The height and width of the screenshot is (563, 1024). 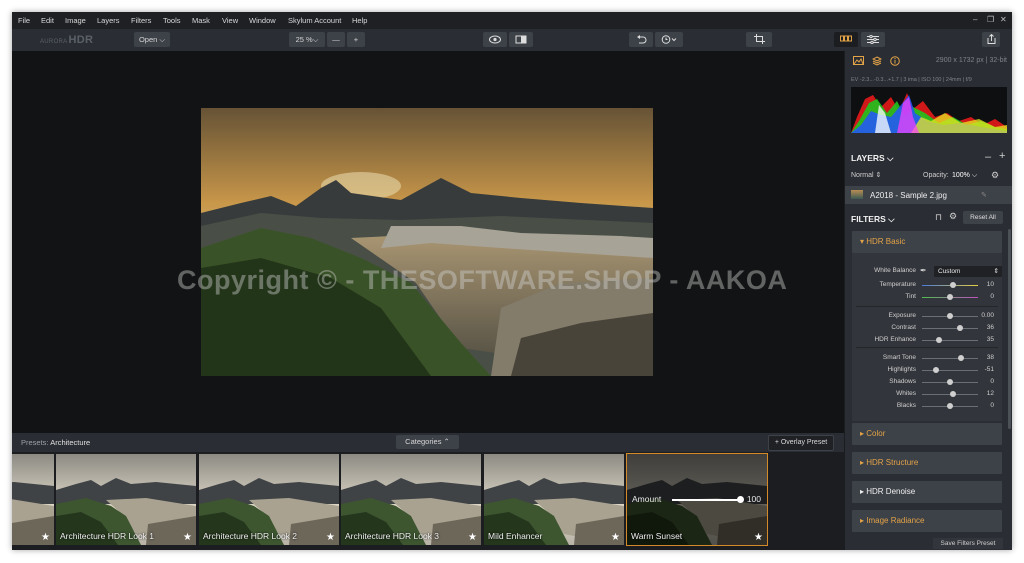 What do you see at coordinates (987, 315) in the screenshot?
I see `slider-value: 0.00` at bounding box center [987, 315].